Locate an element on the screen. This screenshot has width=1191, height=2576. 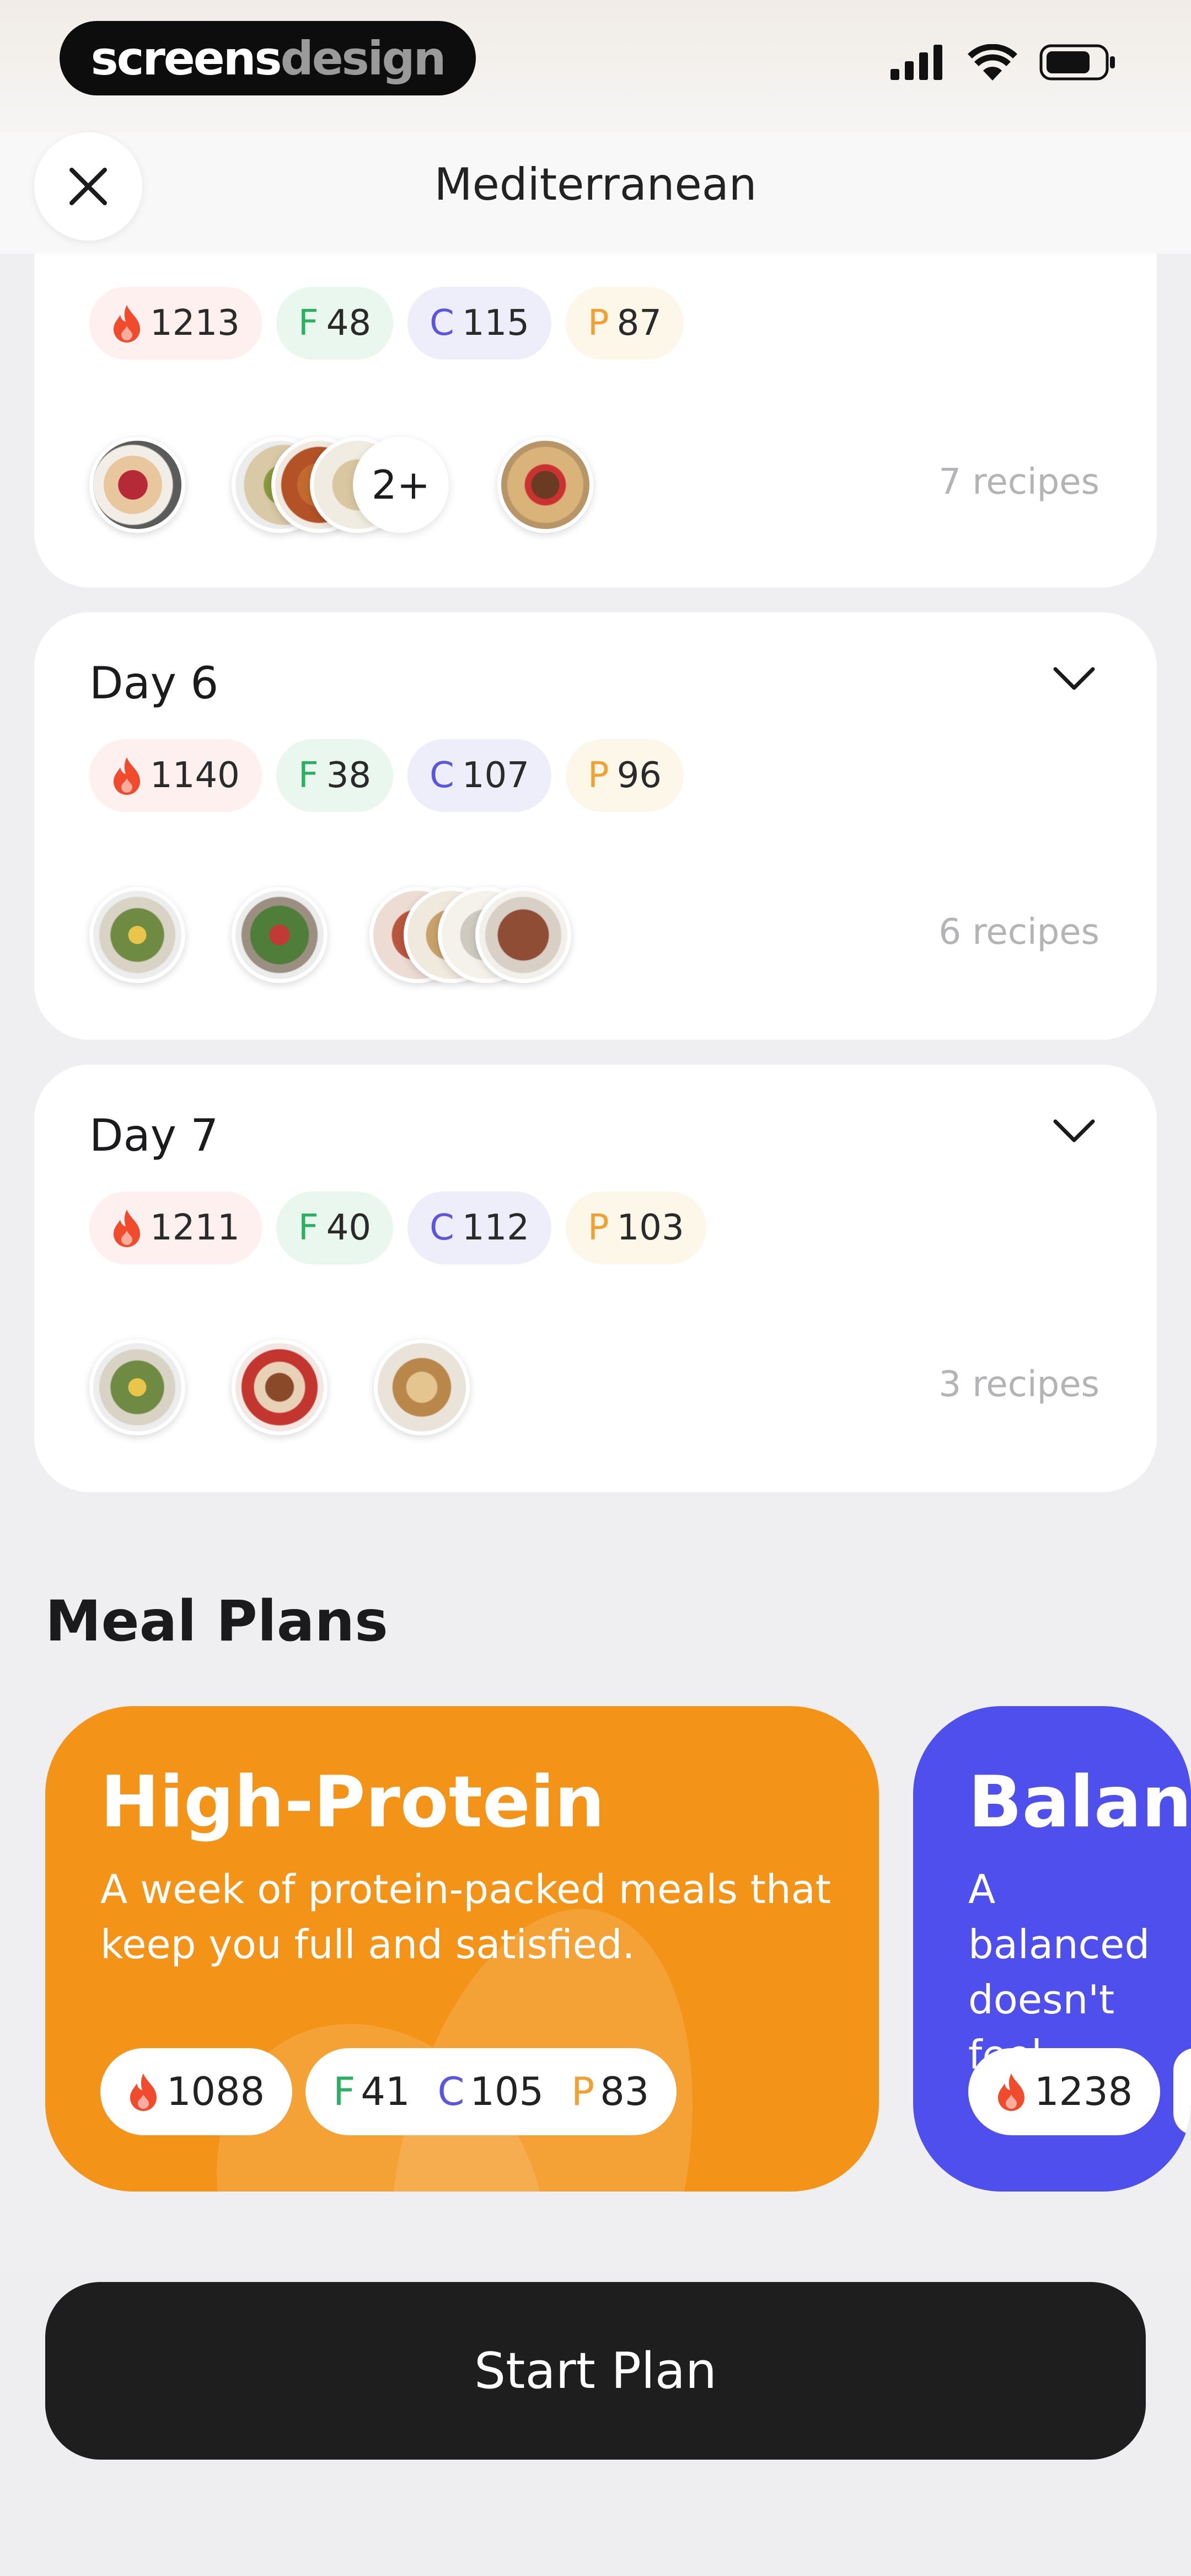
carbs-chip: C 107 is located at coordinates (479, 775).